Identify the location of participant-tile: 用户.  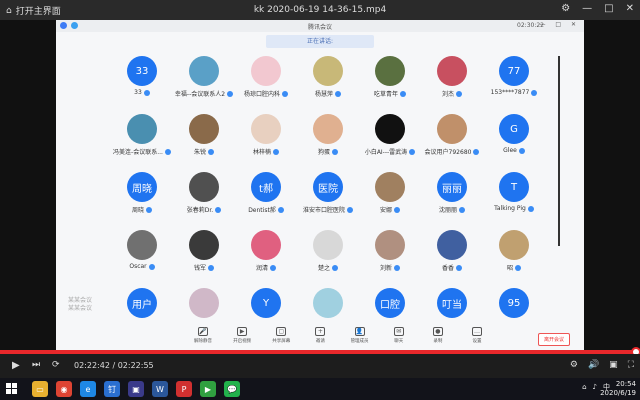
(142, 303).